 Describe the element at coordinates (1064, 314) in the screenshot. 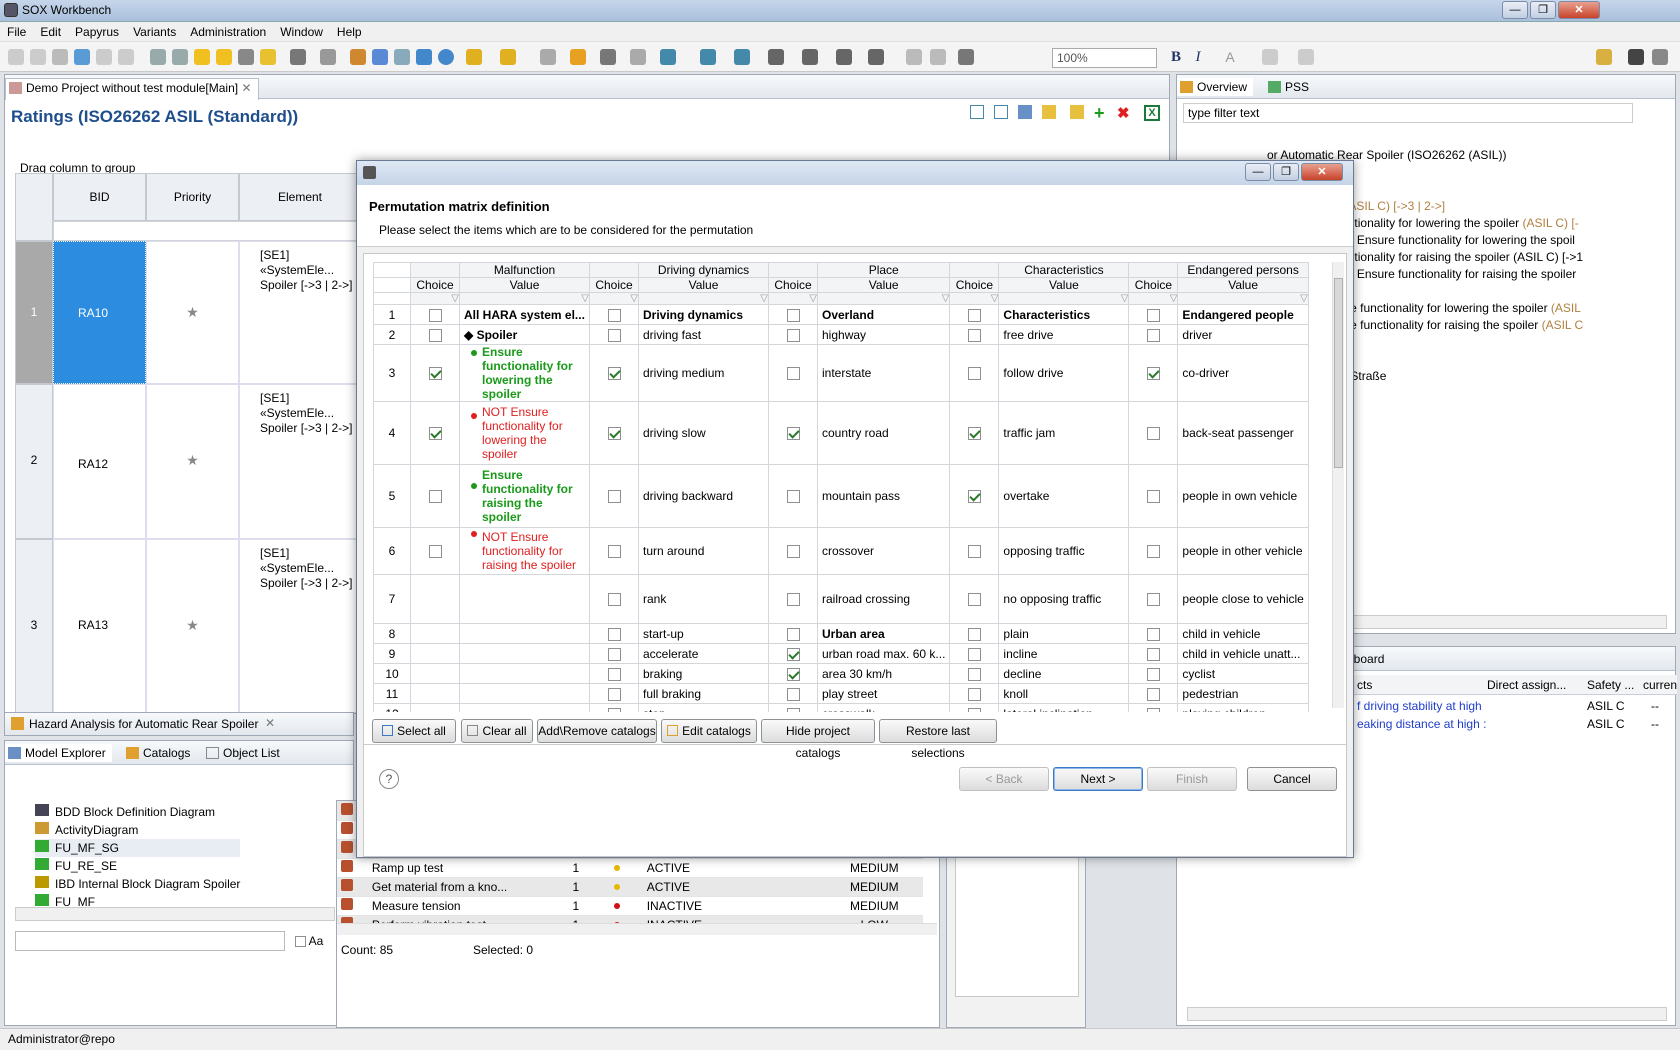

I see `value-cell: Characteristics` at that location.